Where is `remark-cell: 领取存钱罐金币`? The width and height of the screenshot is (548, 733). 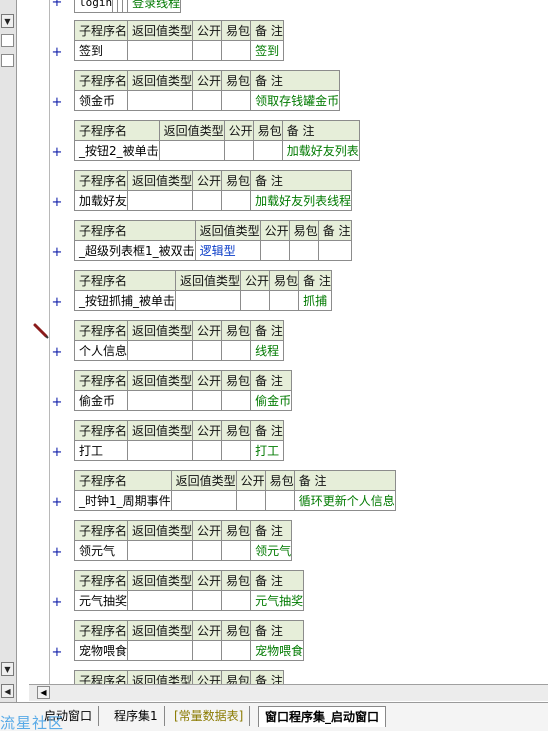 remark-cell: 领取存钱罐金币 is located at coordinates (295, 100).